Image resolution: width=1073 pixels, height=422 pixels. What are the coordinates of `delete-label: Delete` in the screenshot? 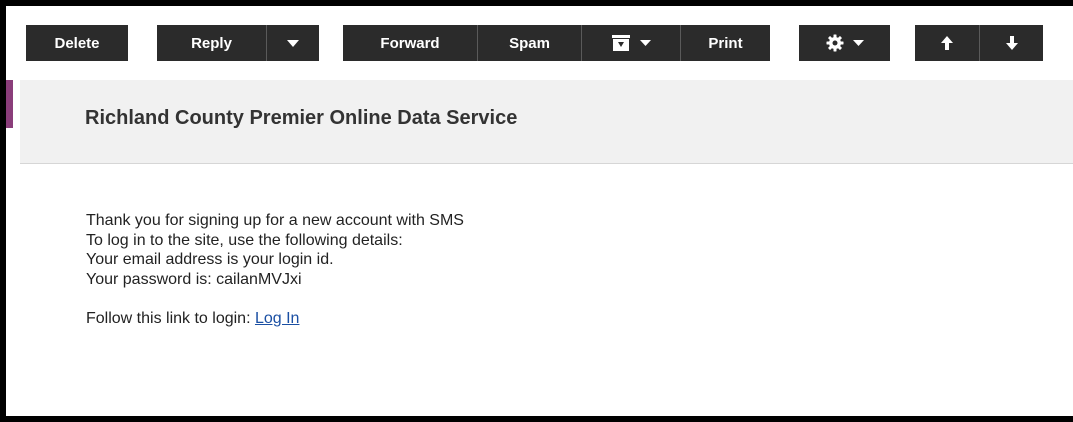 It's located at (77, 43).